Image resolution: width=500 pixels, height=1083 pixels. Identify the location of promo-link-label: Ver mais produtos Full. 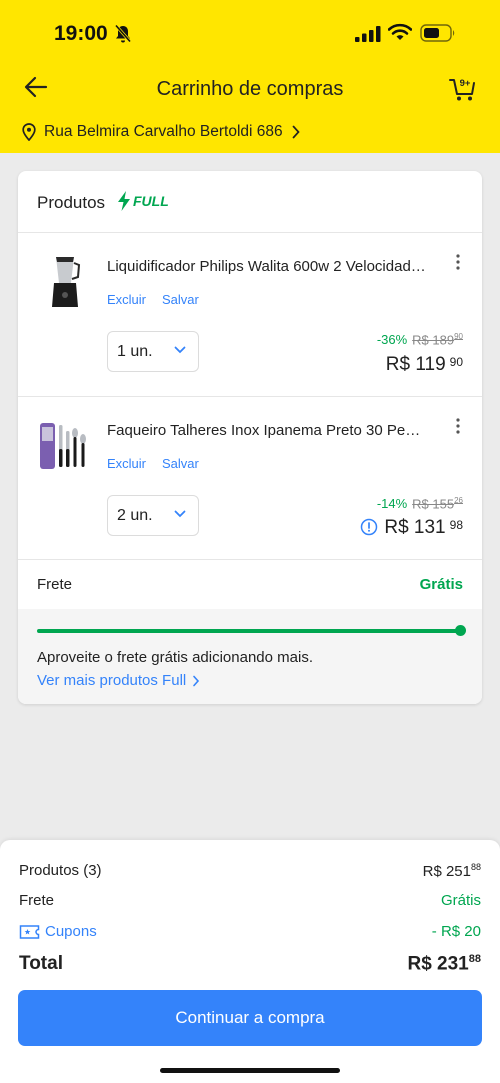
(112, 680).